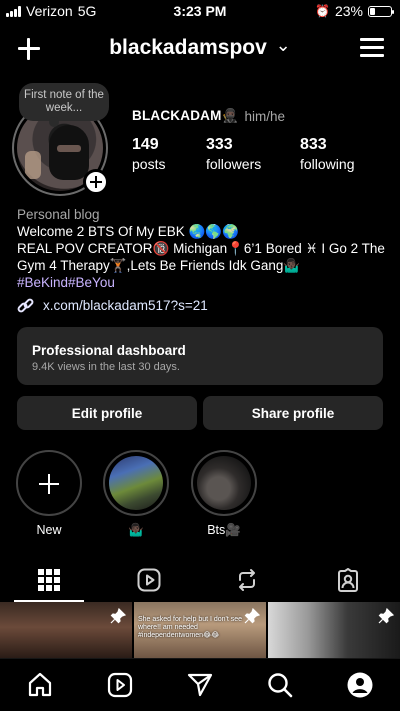 This screenshot has width=400, height=711. Describe the element at coordinates (348, 11) in the screenshot. I see `battery-percent: 23%` at that location.